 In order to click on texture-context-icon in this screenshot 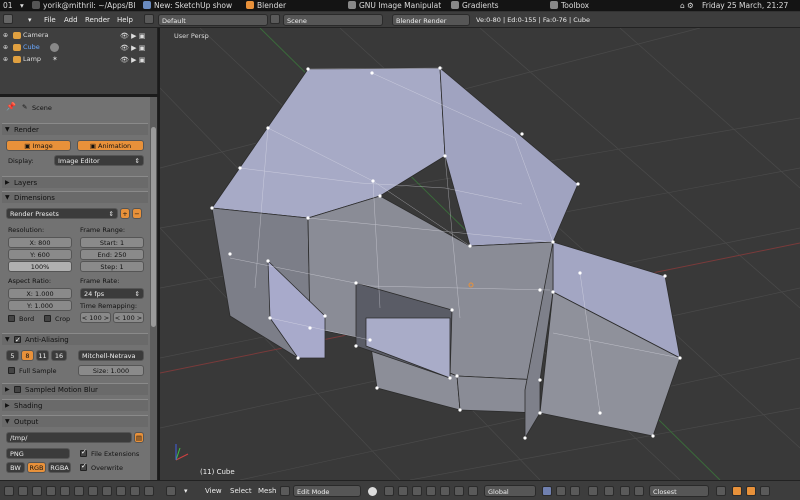, I will do `click(135, 491)`.